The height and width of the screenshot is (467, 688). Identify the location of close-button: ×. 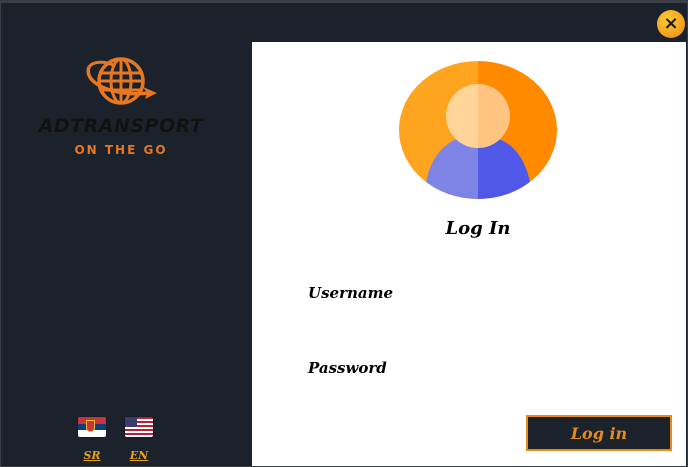
(671, 24).